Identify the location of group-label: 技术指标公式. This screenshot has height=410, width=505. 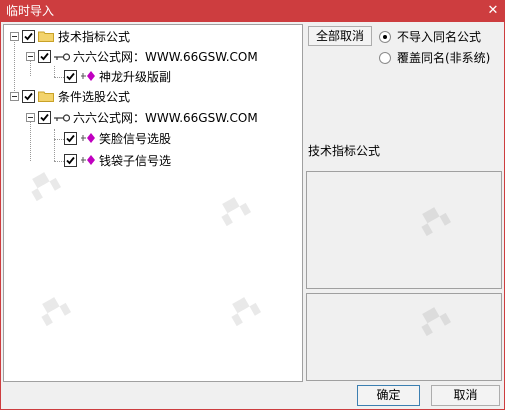
(94, 36).